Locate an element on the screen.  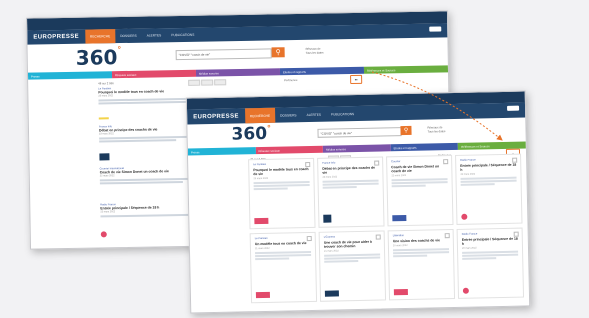
results-count: 48 sur 2 596 is located at coordinates (106, 83).